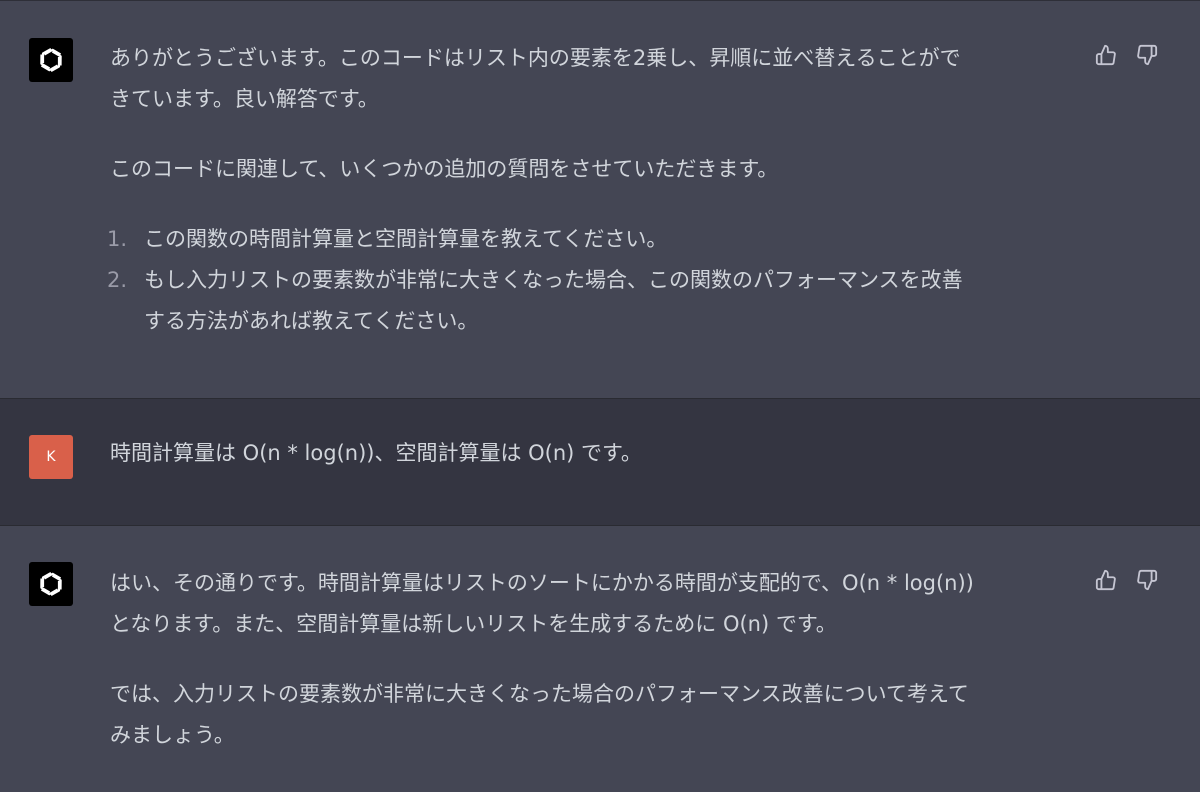 Image resolution: width=1200 pixels, height=792 pixels. Describe the element at coordinates (244, 99) in the screenshot. I see `message-paragraph: きています。良い解答です。` at that location.